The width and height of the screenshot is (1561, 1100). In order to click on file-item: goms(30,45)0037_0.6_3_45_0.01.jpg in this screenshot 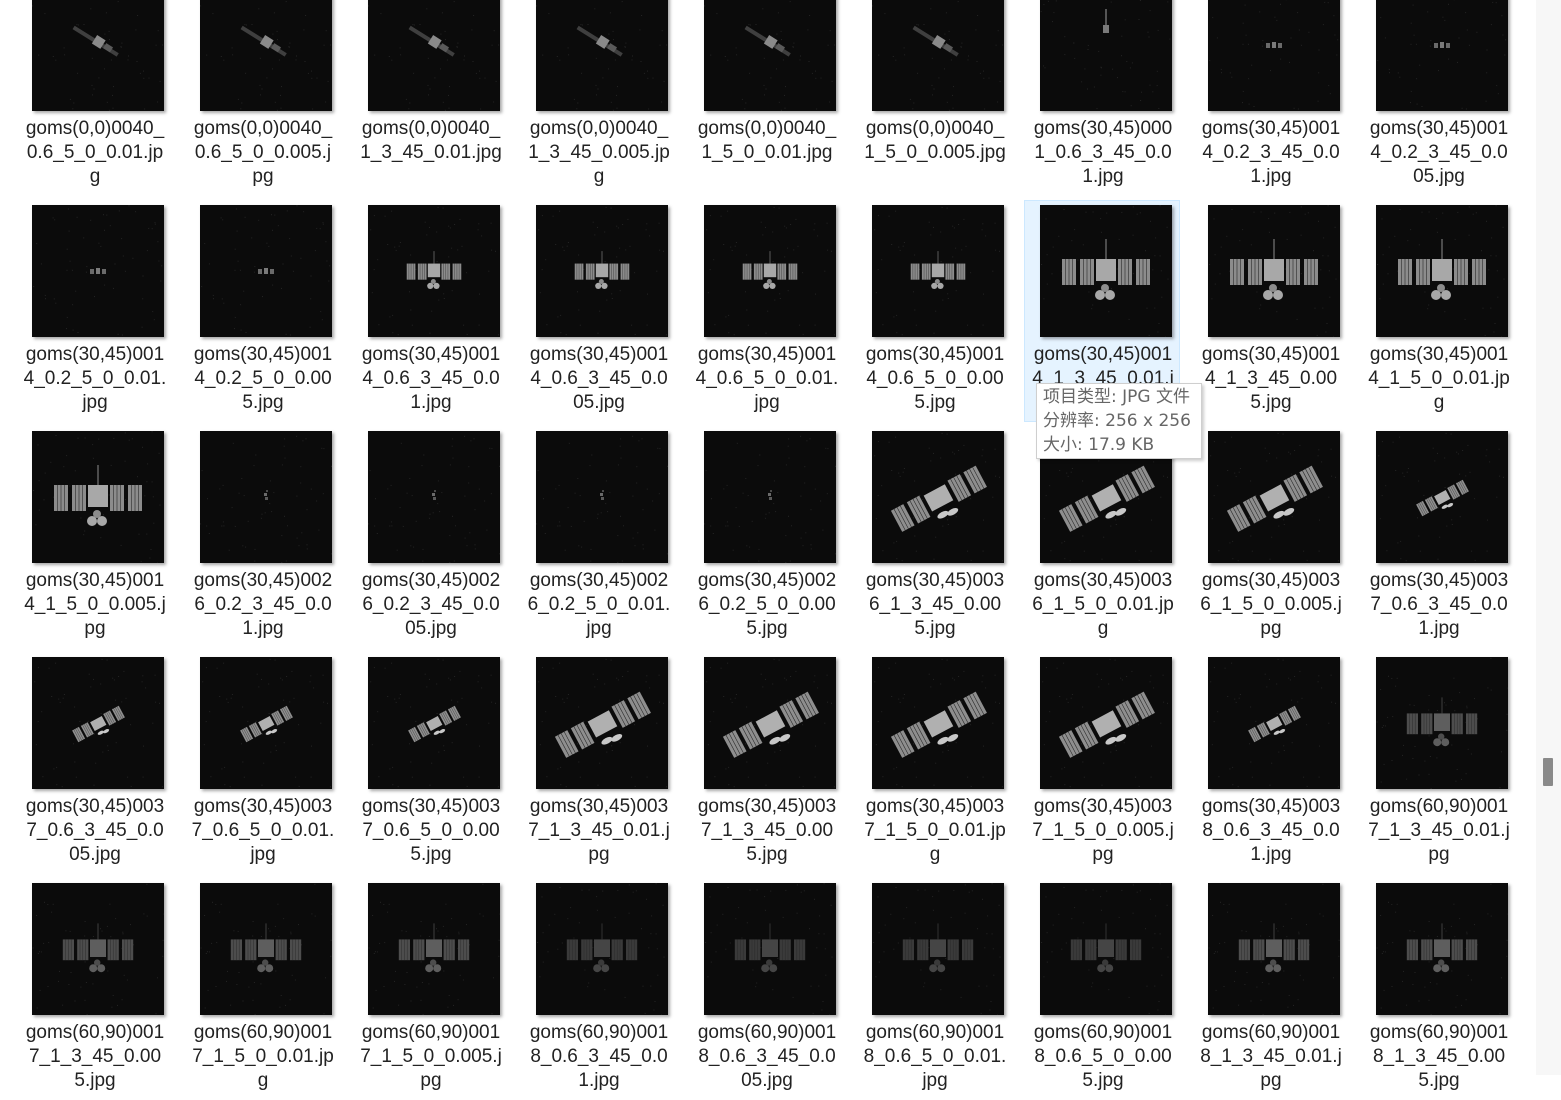, I will do `click(1438, 537)`.